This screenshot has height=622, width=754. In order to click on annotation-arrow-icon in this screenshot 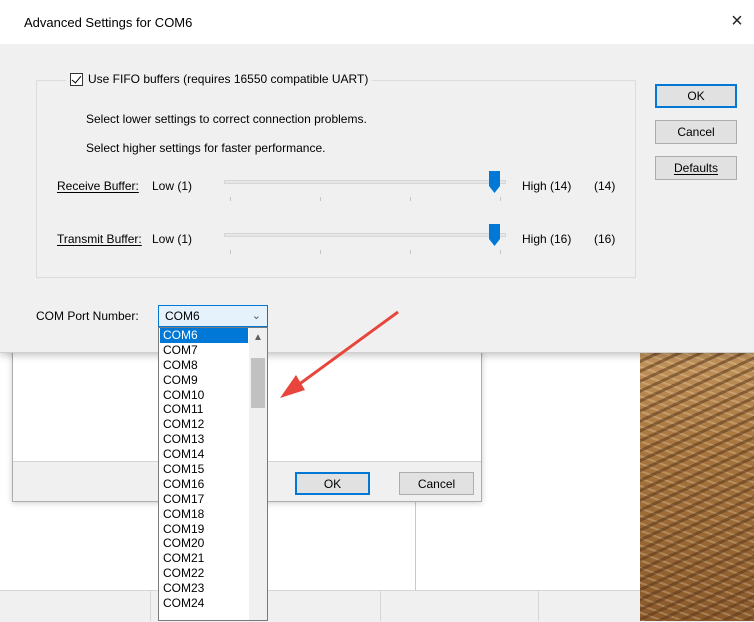, I will do `click(339, 354)`.